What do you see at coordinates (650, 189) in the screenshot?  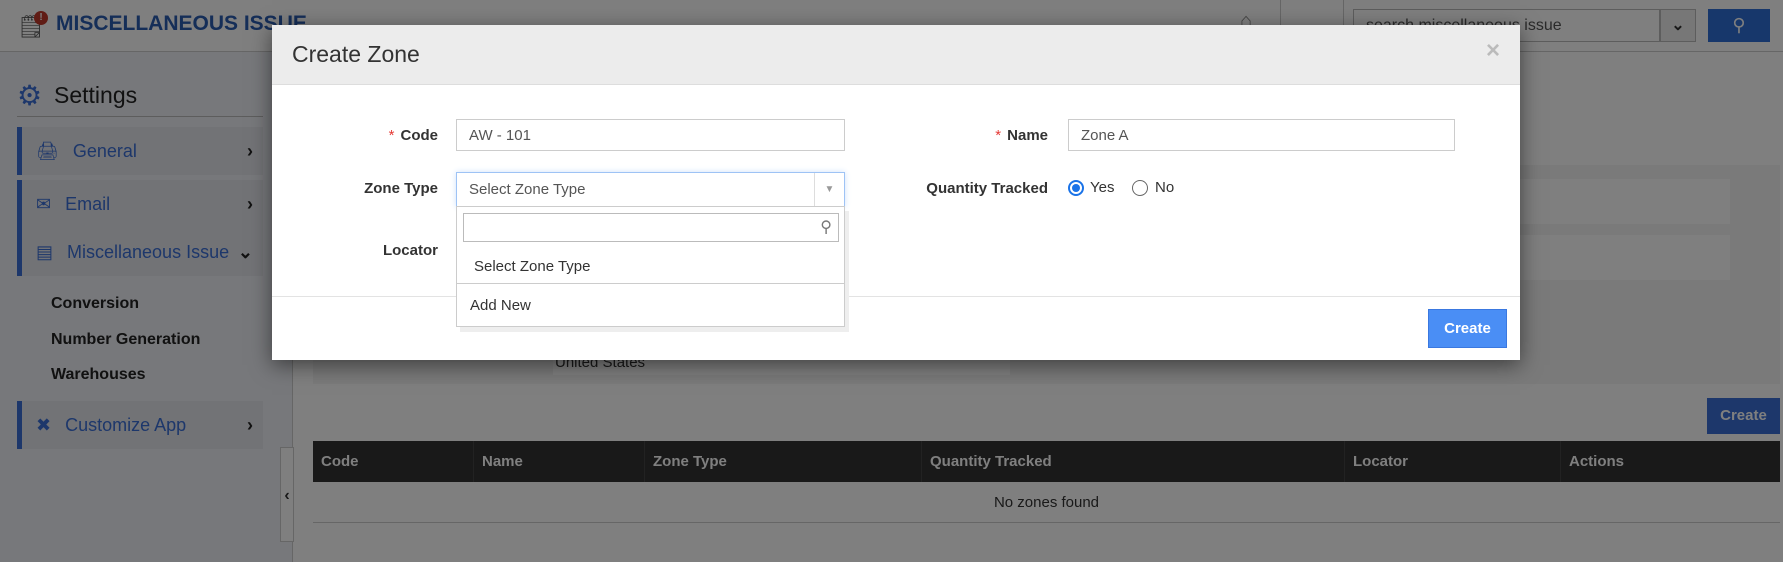 I see `zone-type-select: Select Zone Type ▼` at bounding box center [650, 189].